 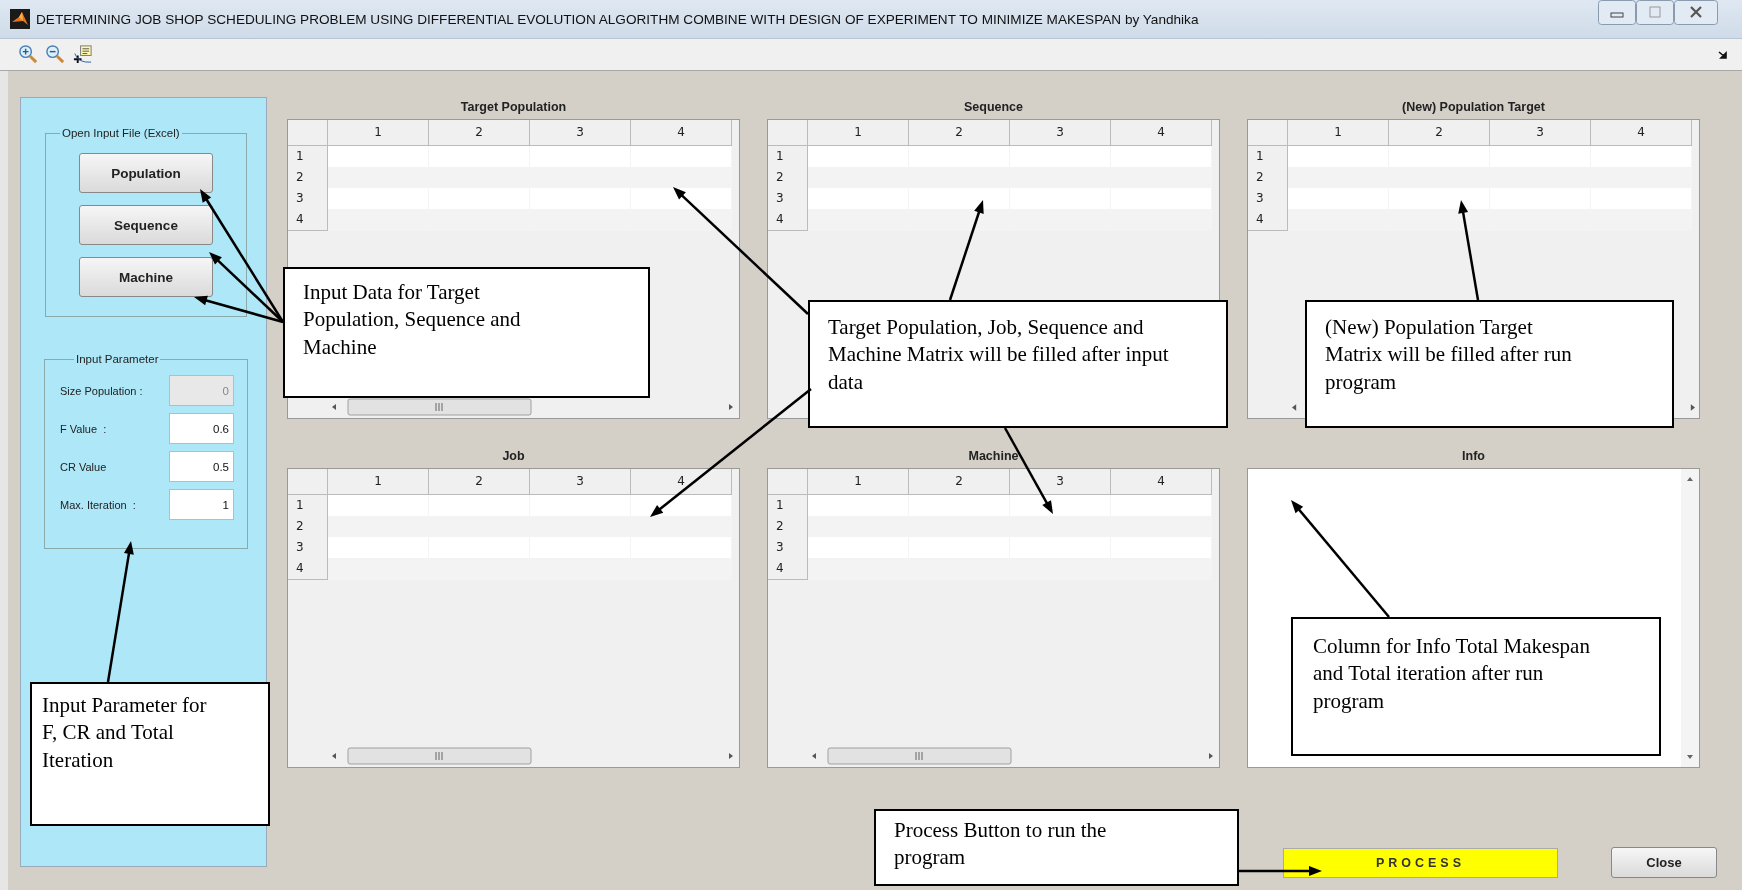 I want to click on scroll-left-icon, so click(x=1294, y=407).